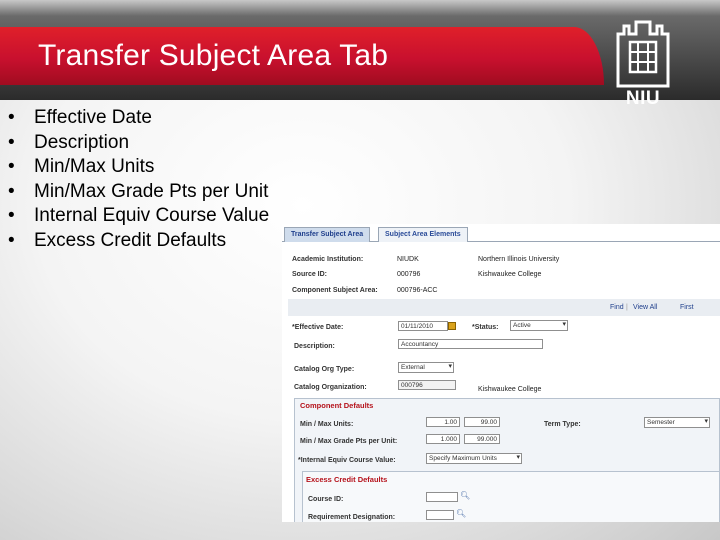  Describe the element at coordinates (310, 274) in the screenshot. I see `source-id-label: Source ID:` at that location.